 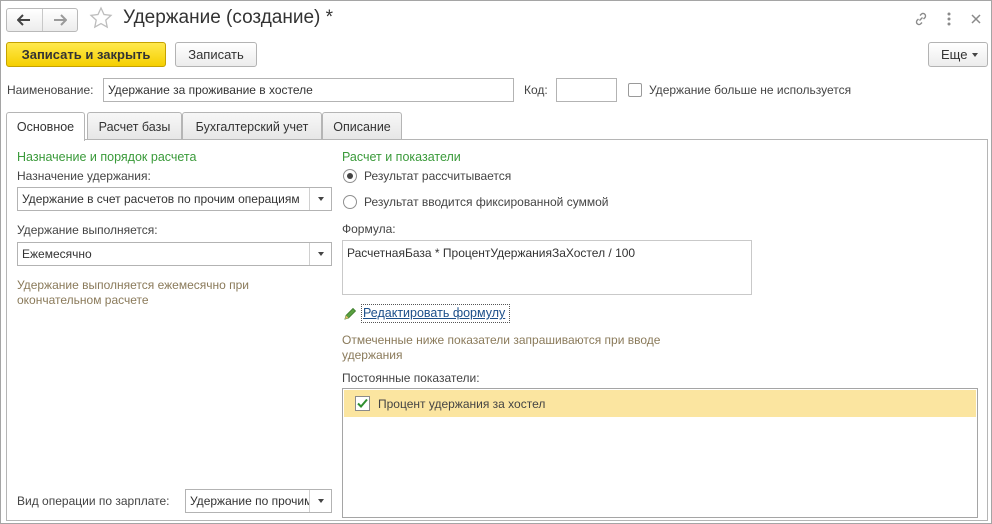 I want to click on more-button: Еще, so click(x=958, y=54).